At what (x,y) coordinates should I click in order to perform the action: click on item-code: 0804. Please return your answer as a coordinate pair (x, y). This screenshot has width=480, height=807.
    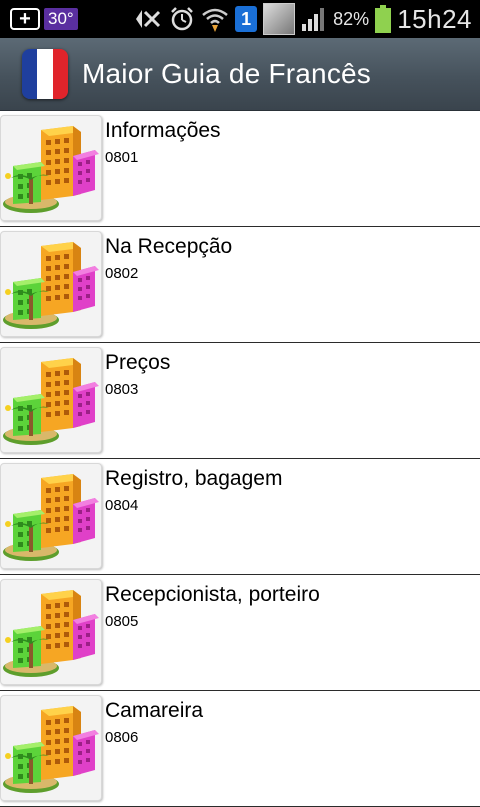
    Looking at the image, I should click on (122, 505).